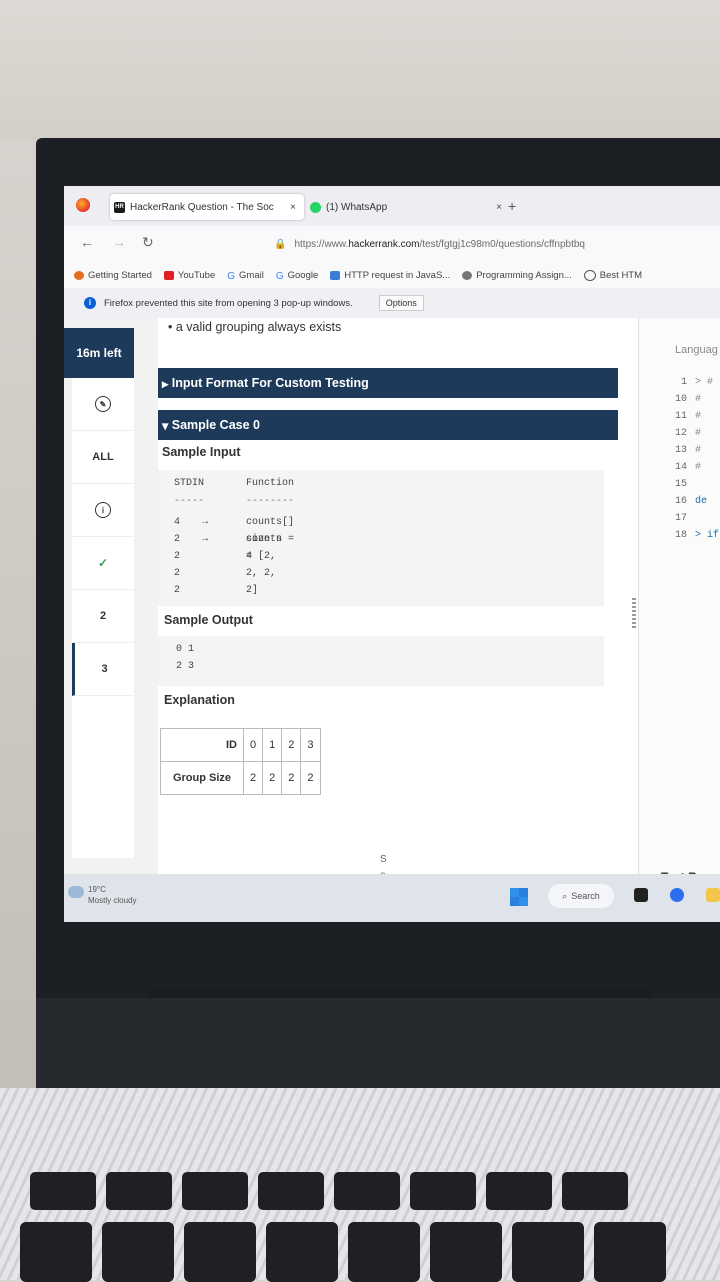 The height and width of the screenshot is (1282, 720). Describe the element at coordinates (205, 522) in the screenshot. I see `arrow-icon: →` at that location.